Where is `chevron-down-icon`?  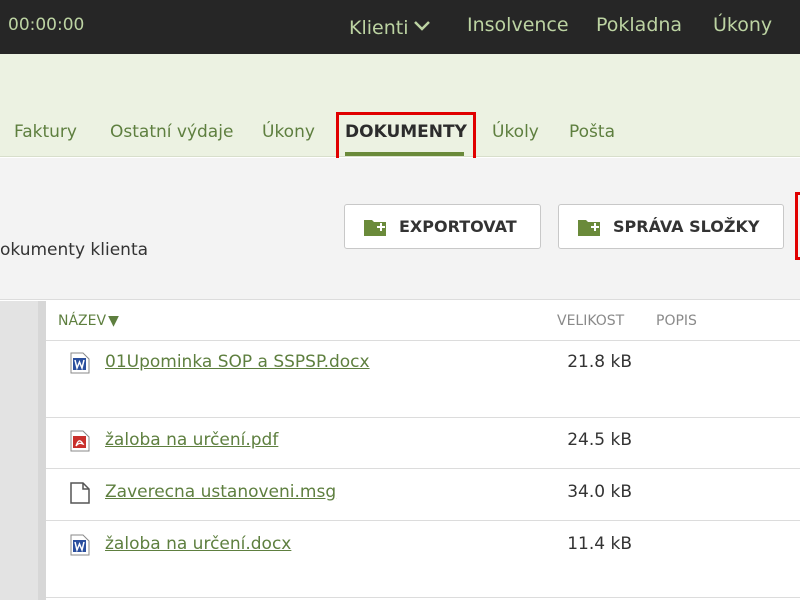 chevron-down-icon is located at coordinates (422, 25).